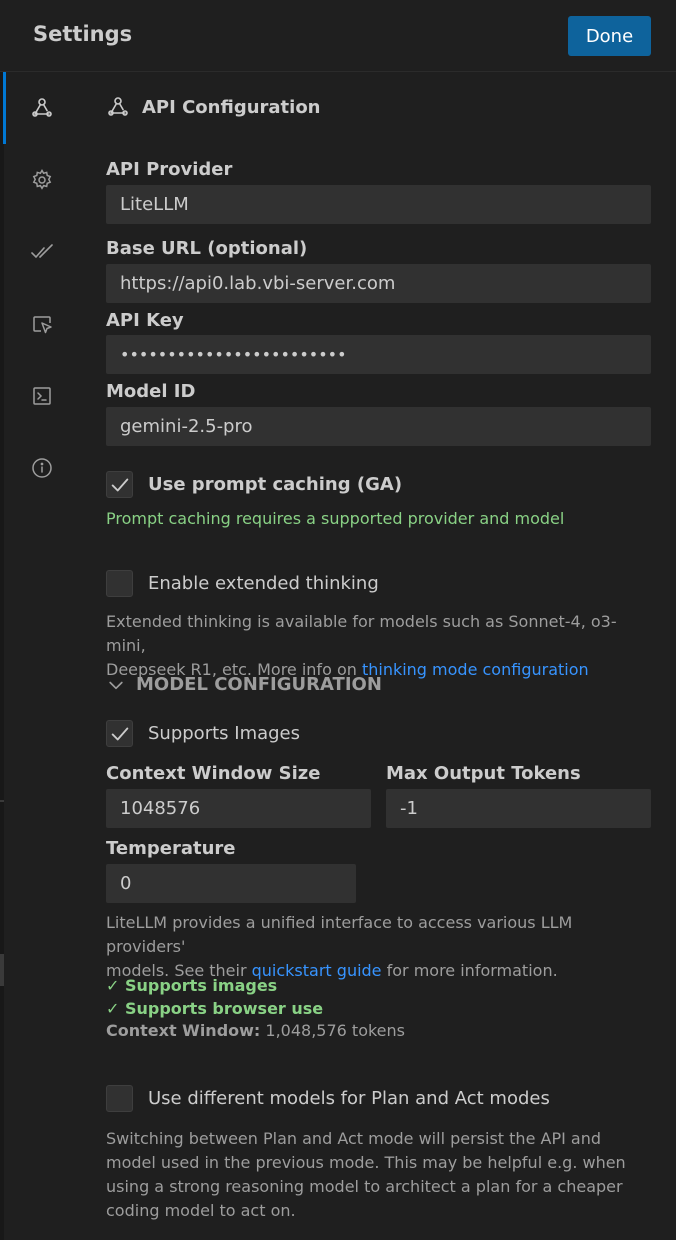  Describe the element at coordinates (4, 108) in the screenshot. I see `active-tab-indicator` at that location.